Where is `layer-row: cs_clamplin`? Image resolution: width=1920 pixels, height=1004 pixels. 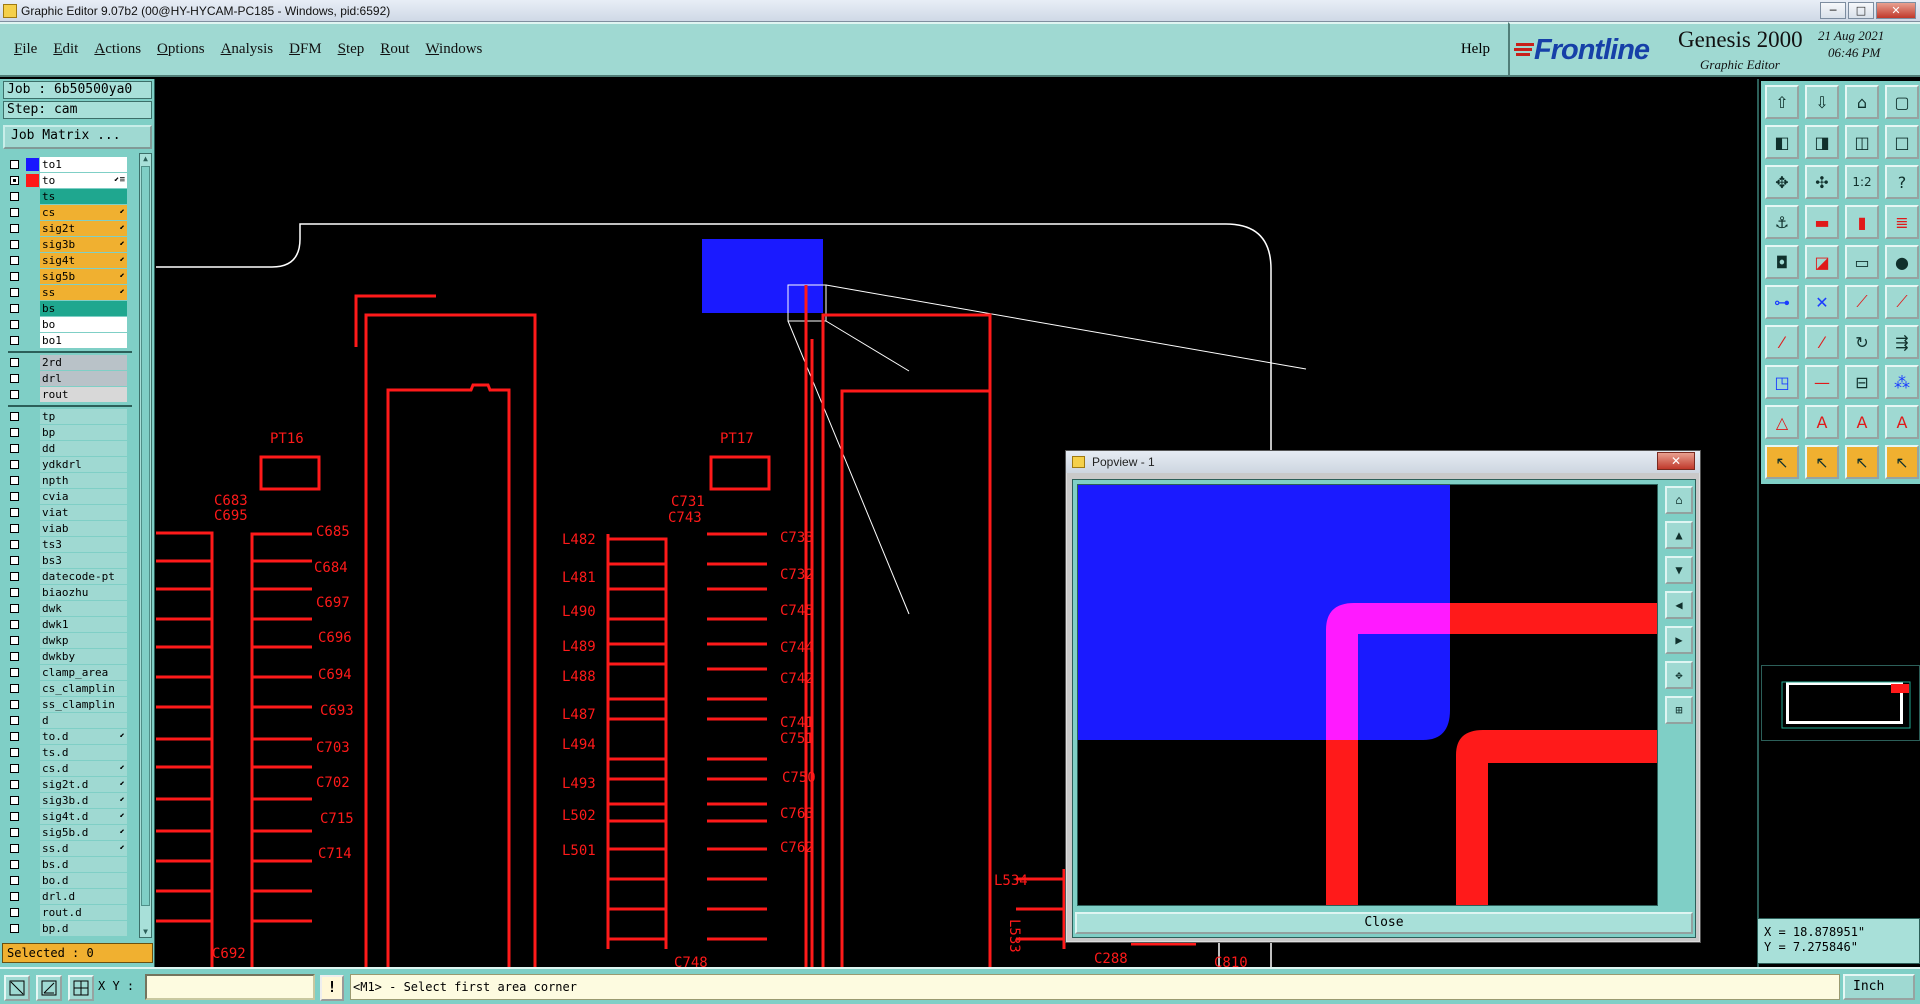 layer-row: cs_clamplin is located at coordinates (72, 688).